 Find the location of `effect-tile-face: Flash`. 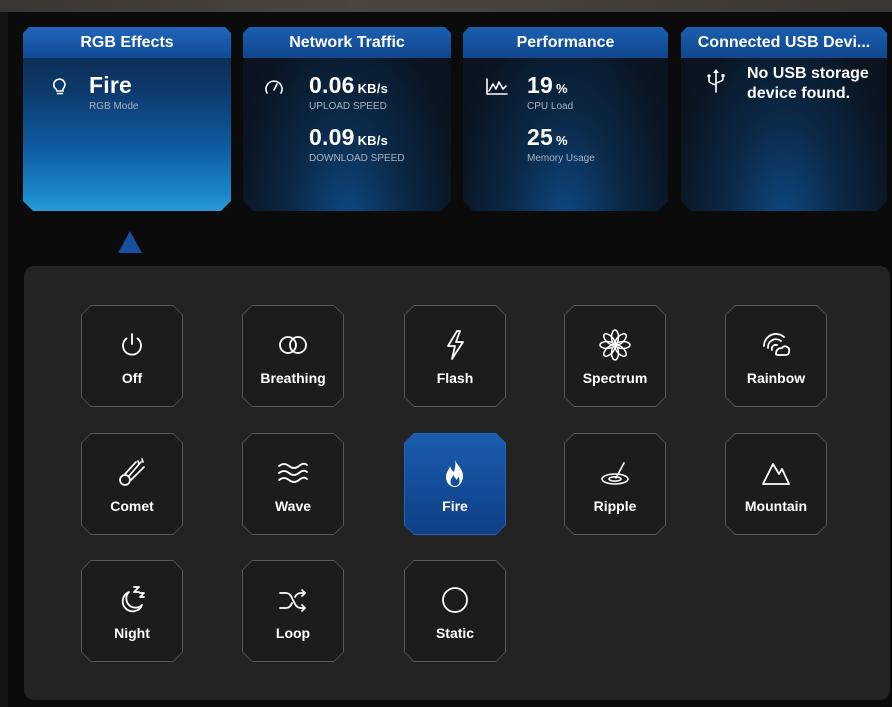

effect-tile-face: Flash is located at coordinates (455, 356).